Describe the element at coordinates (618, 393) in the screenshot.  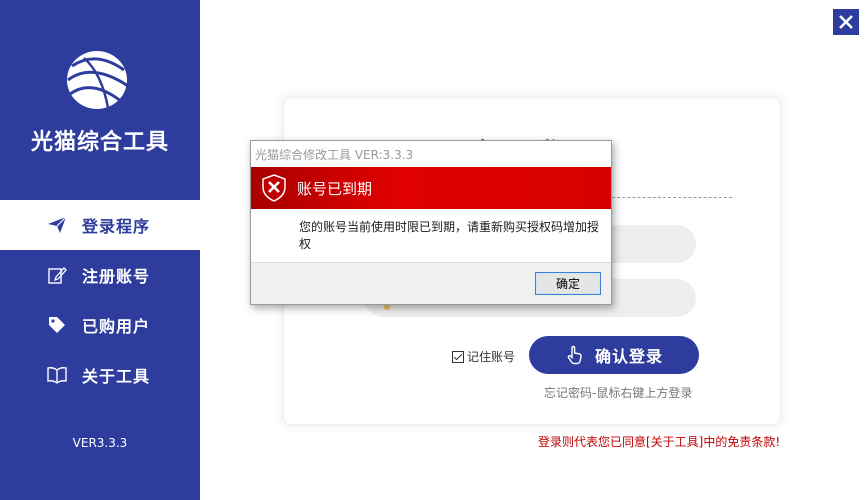
I see `forgot-password-hint: 忘记密码-鼠标右键上方登录` at that location.